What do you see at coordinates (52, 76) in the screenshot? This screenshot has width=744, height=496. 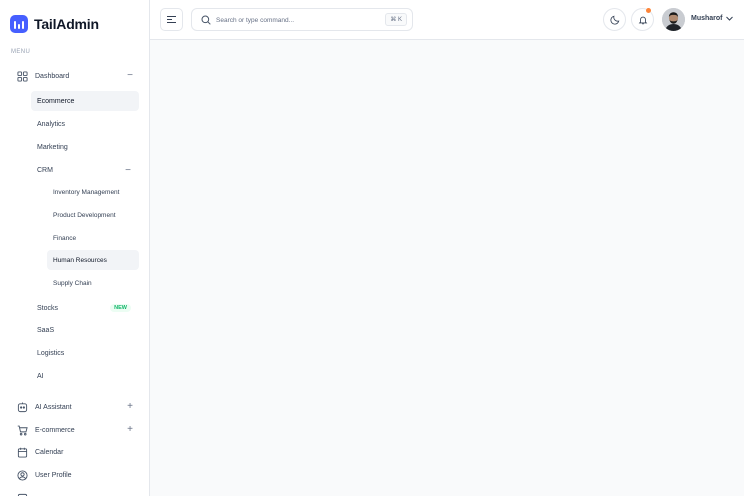 I see `sidebar-item-label: Dashboard` at bounding box center [52, 76].